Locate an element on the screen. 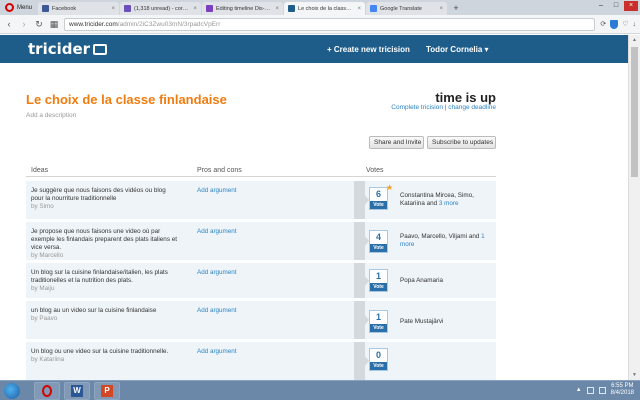  bookmark-heart-icon: ♡ is located at coordinates (625, 24).